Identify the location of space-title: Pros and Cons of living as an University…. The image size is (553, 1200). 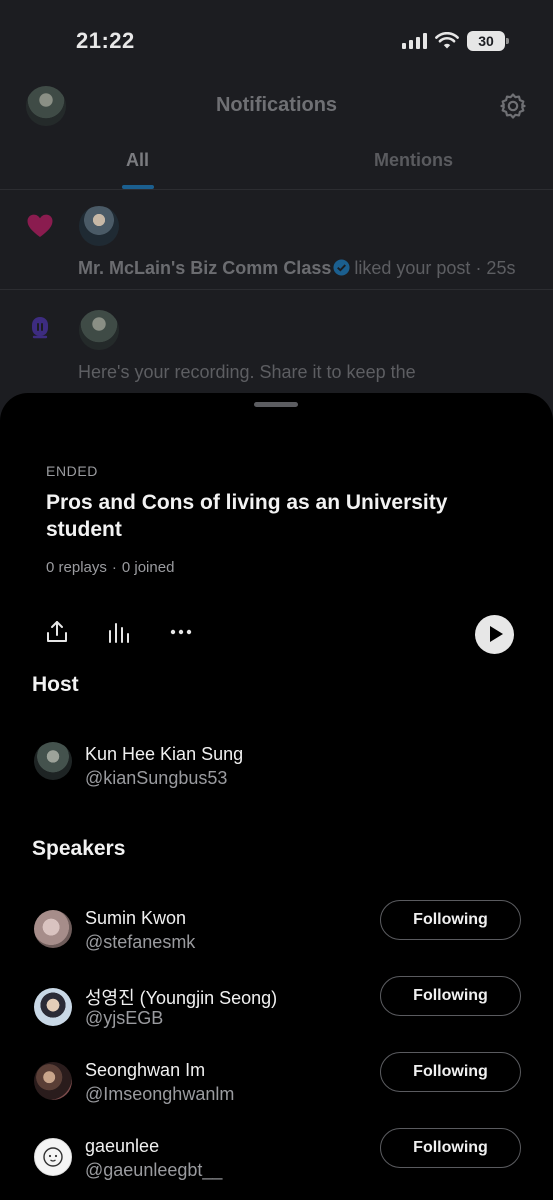
(247, 516).